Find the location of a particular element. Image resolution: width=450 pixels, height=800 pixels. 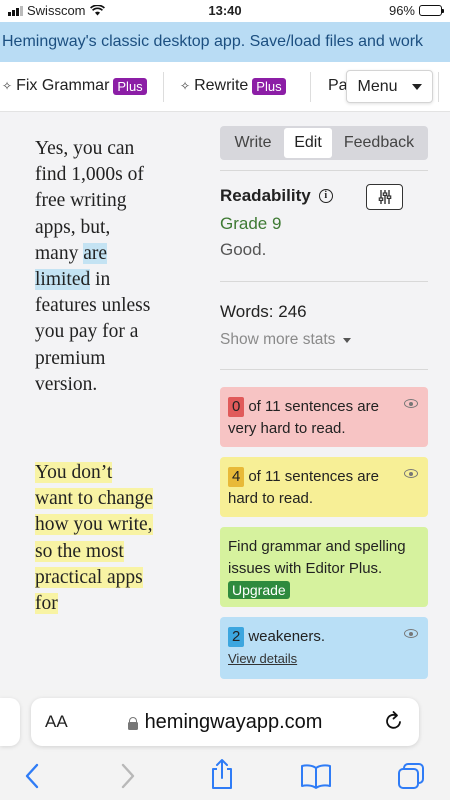

partial-toolbar-item: Pa is located at coordinates (338, 86).